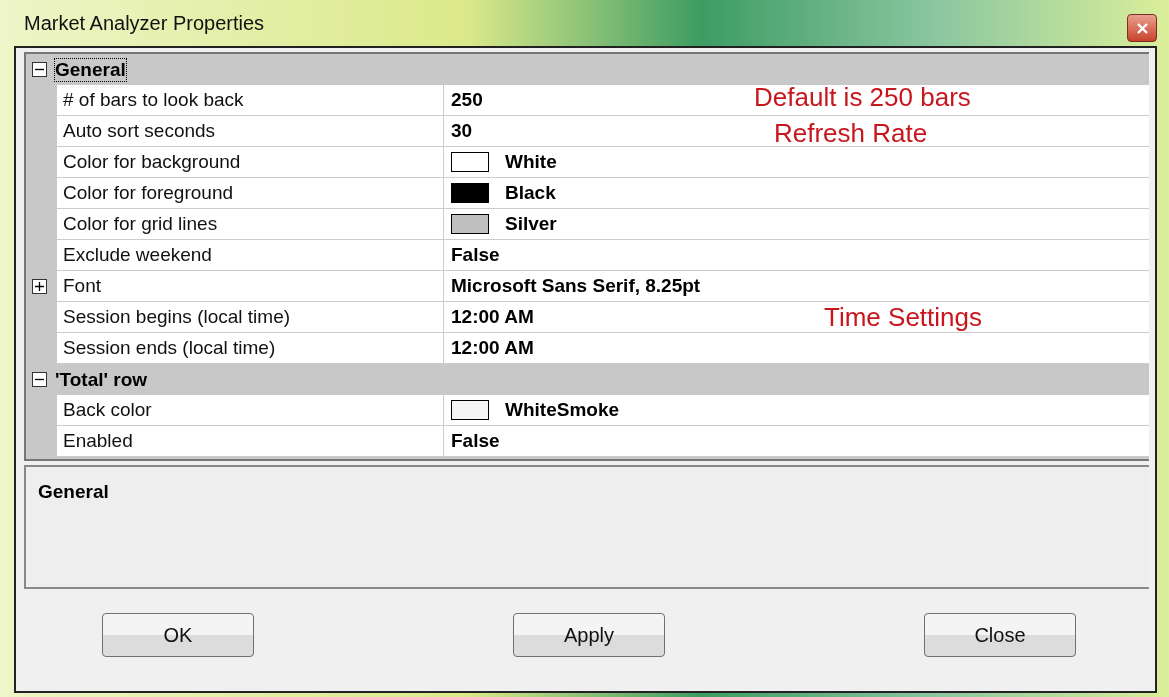  What do you see at coordinates (178, 635) in the screenshot?
I see `dialog-button: OK` at bounding box center [178, 635].